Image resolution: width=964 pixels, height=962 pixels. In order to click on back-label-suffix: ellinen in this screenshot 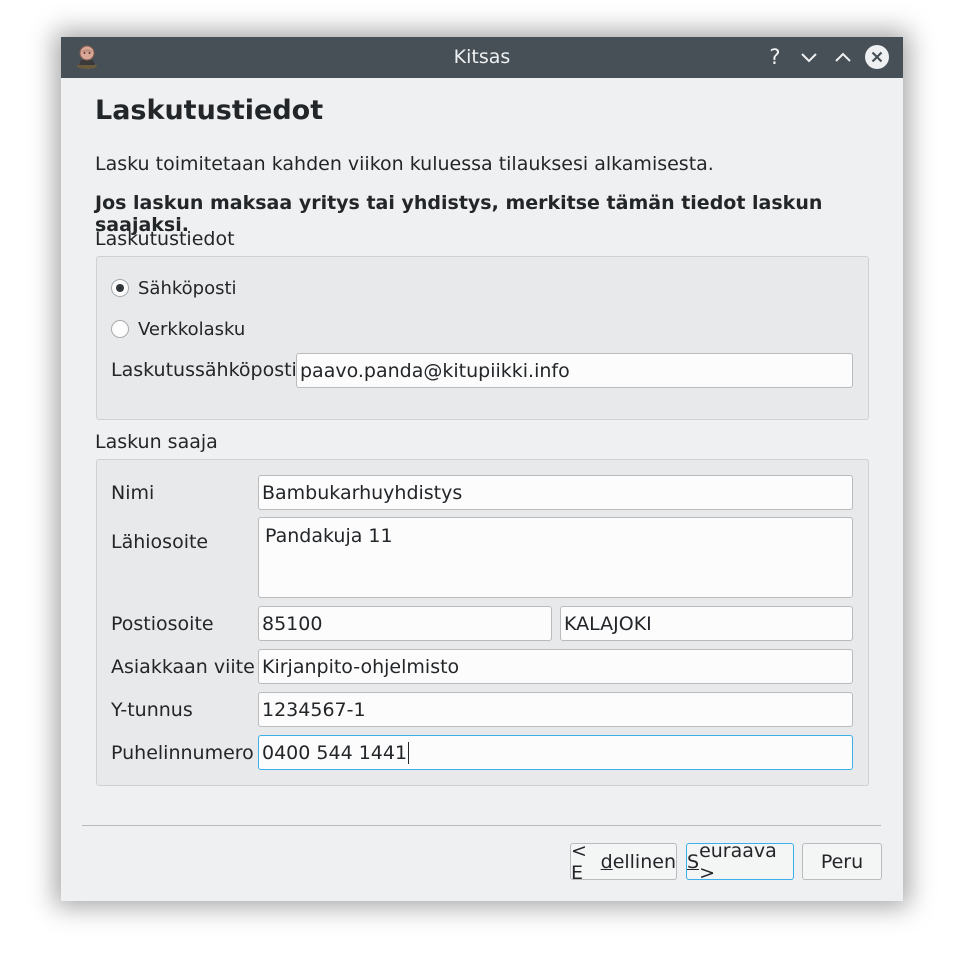, I will do `click(644, 861)`.